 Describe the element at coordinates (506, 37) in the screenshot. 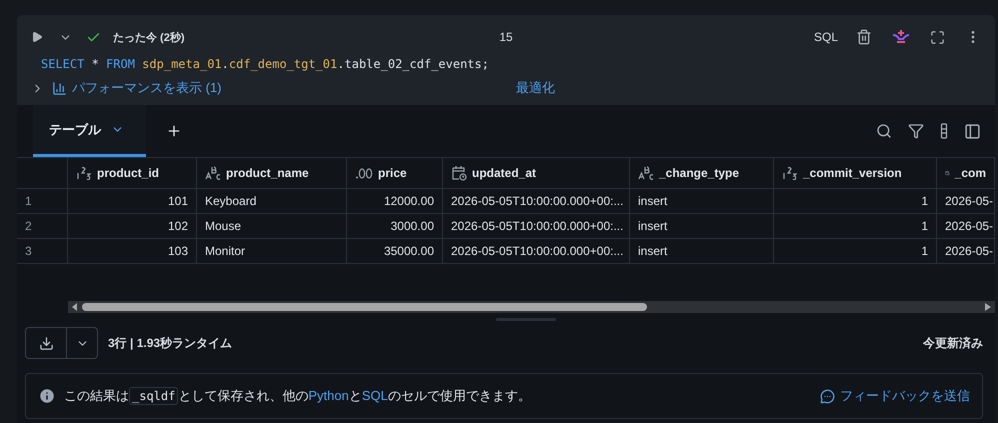

I see `cell-number: 15` at that location.